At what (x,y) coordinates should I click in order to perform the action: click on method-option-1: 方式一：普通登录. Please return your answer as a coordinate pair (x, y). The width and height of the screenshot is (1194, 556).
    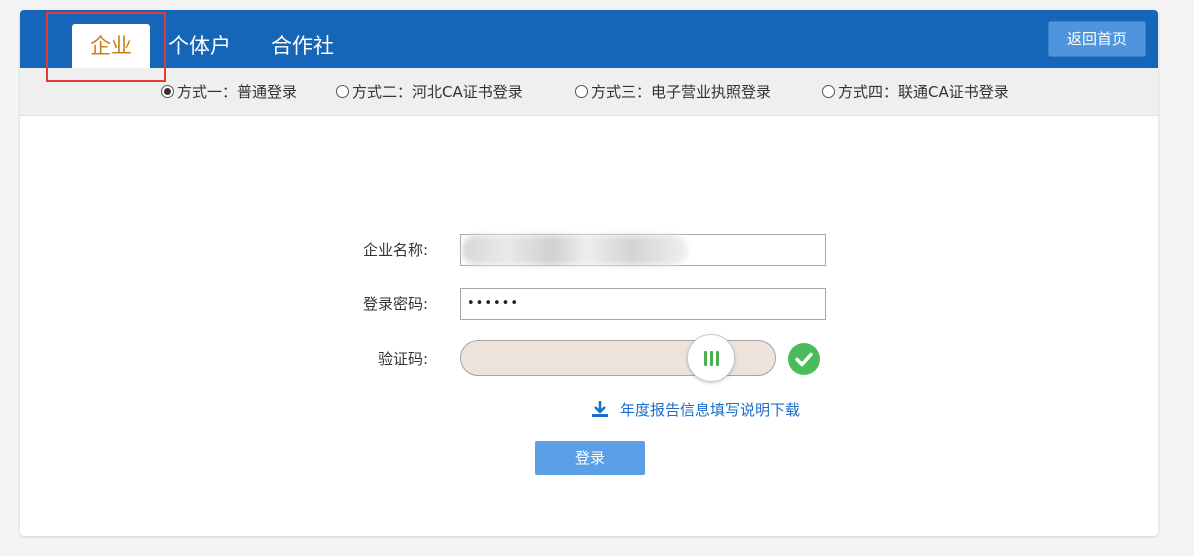
    Looking at the image, I should click on (229, 92).